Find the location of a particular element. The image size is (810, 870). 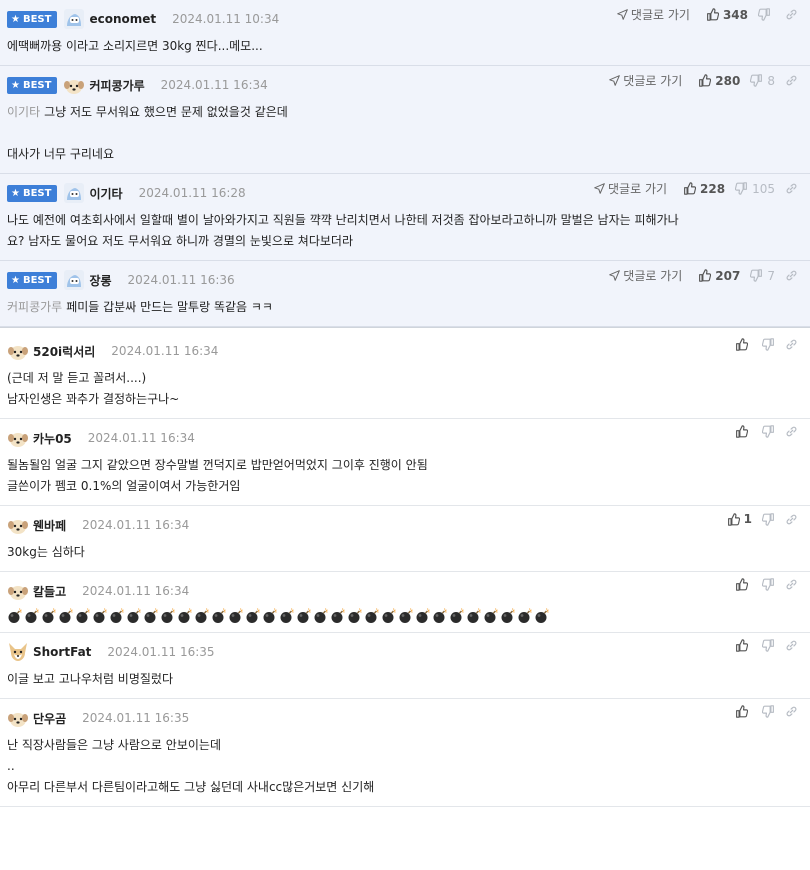

upvote-button: 348 is located at coordinates (727, 15).